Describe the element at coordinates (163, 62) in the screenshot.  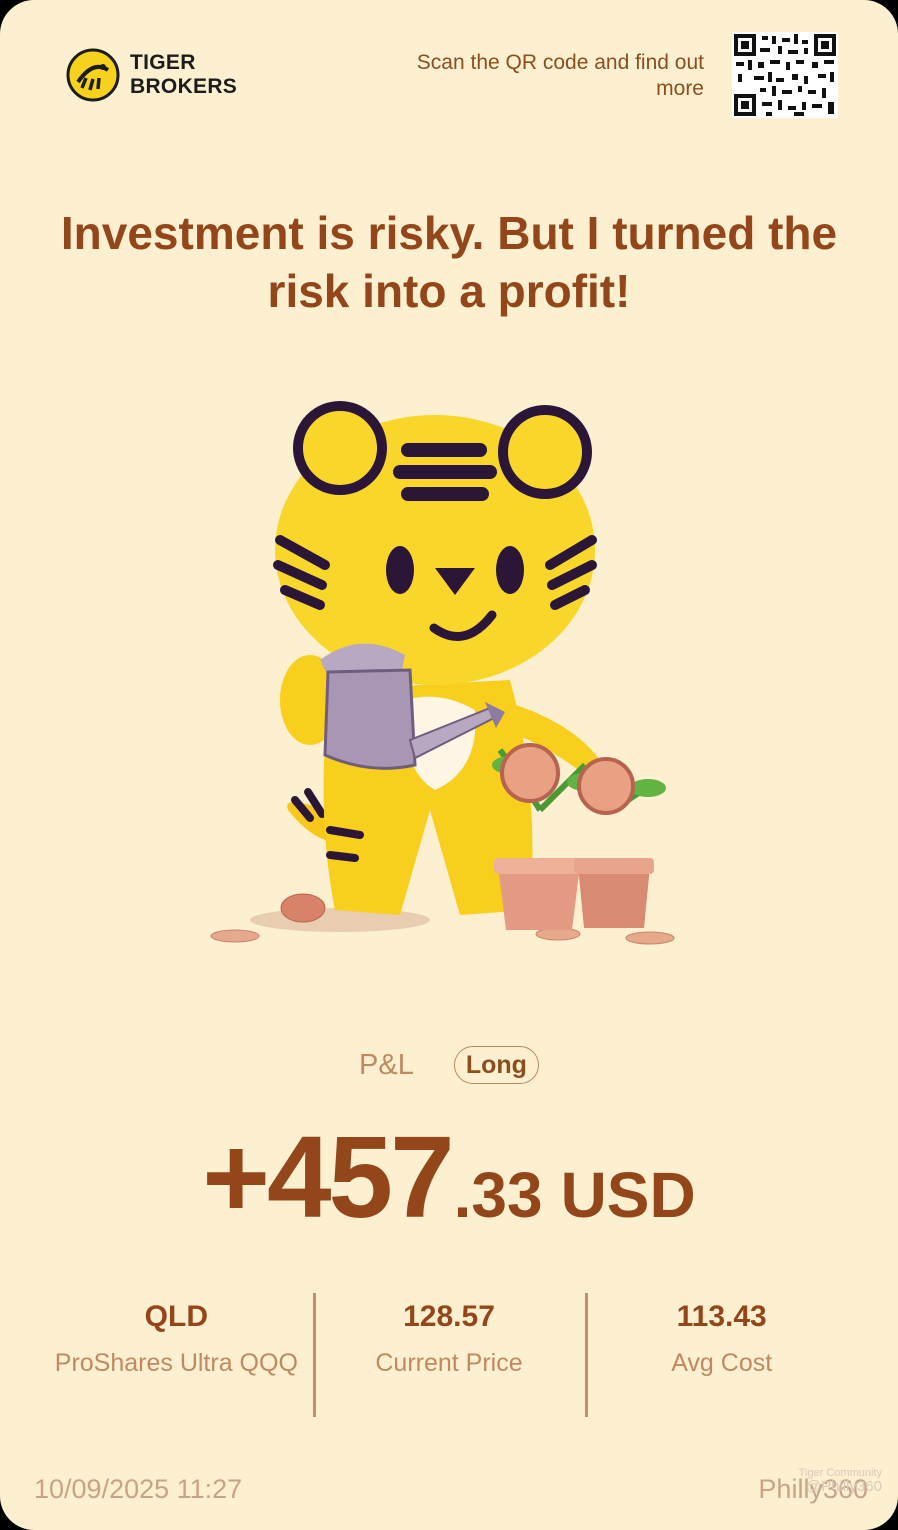
I see `brand-line-1: TIGER` at that location.